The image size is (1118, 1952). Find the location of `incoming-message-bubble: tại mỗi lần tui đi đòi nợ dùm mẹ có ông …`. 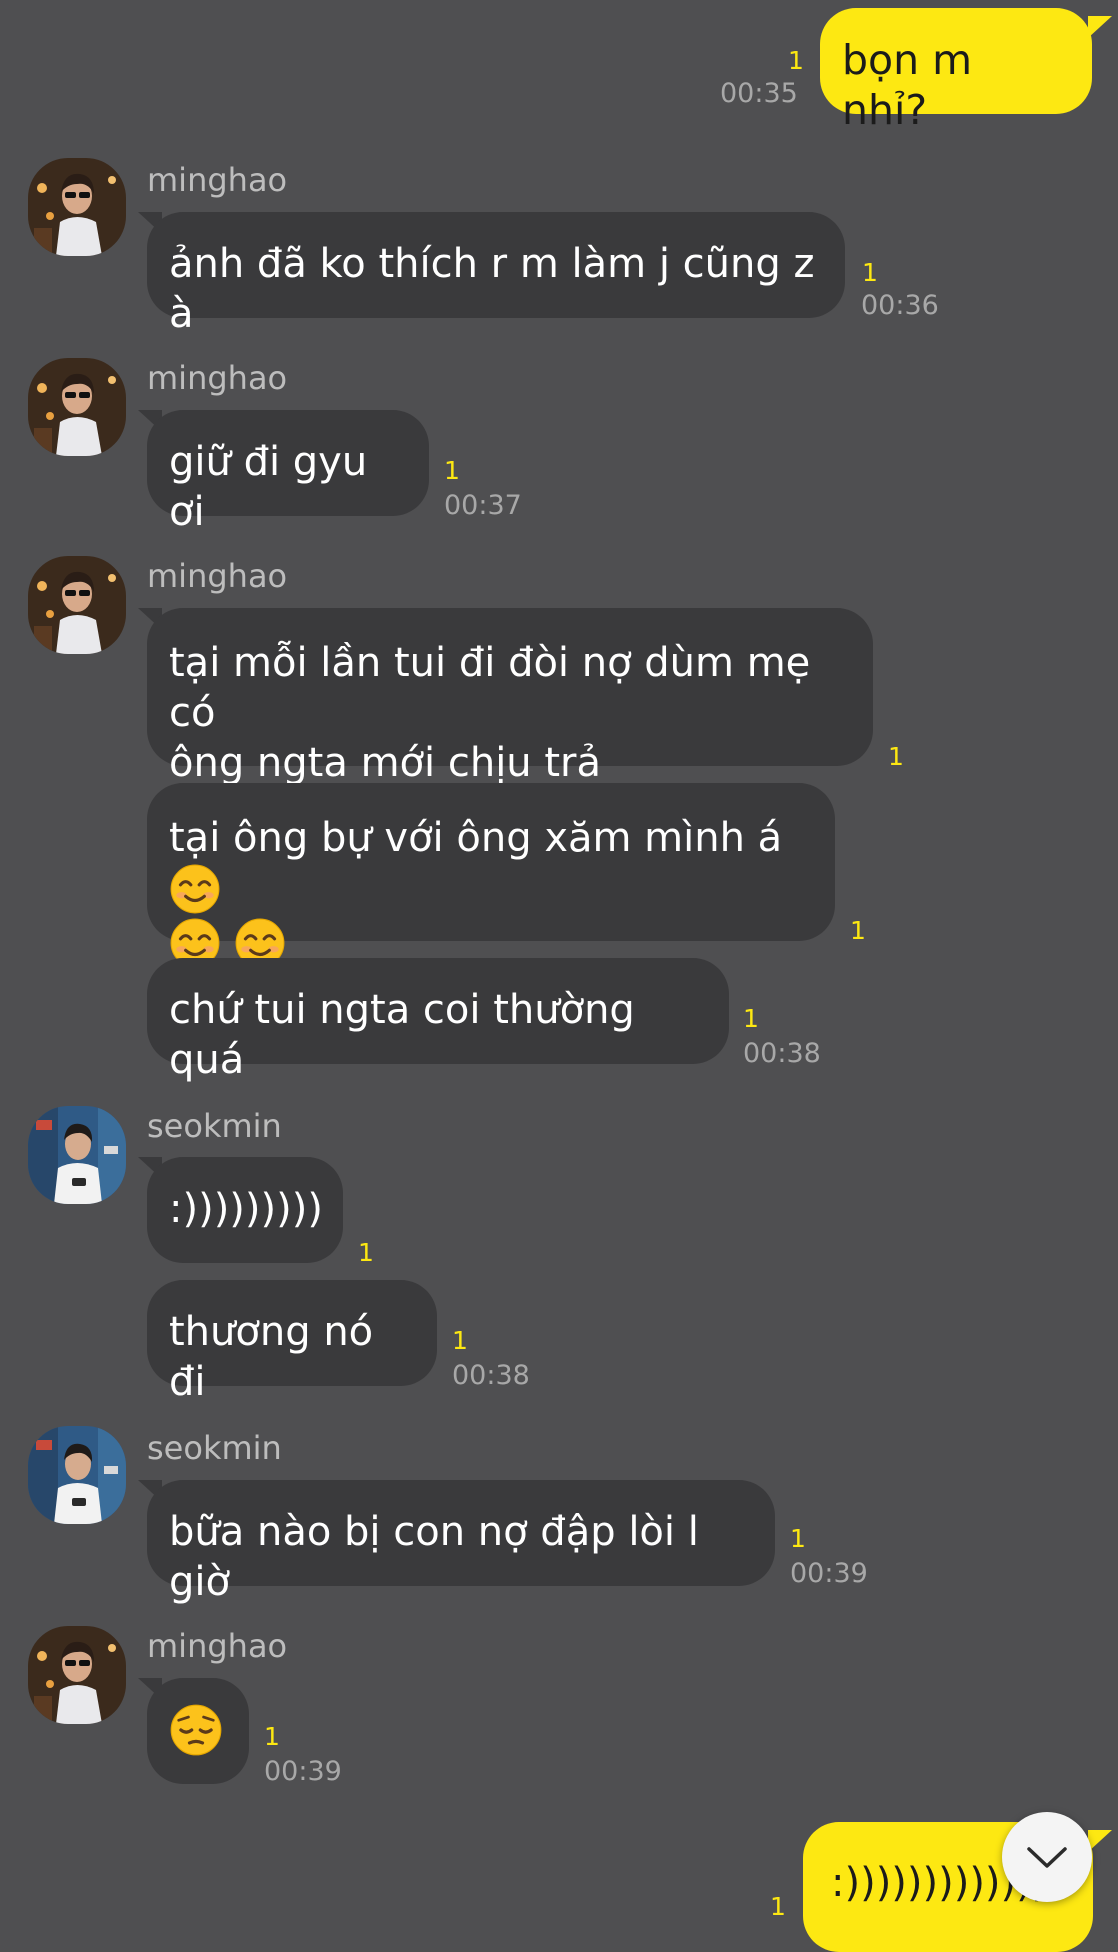

incoming-message-bubble: tại mỗi lần tui đi đòi nợ dùm mẹ có ông … is located at coordinates (510, 697).